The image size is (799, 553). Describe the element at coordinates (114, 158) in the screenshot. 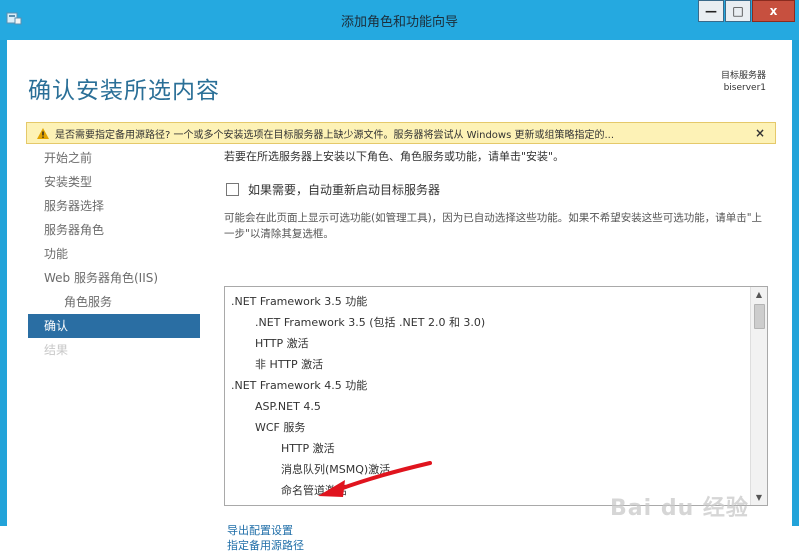

I see `nav-item: 开始之前` at that location.